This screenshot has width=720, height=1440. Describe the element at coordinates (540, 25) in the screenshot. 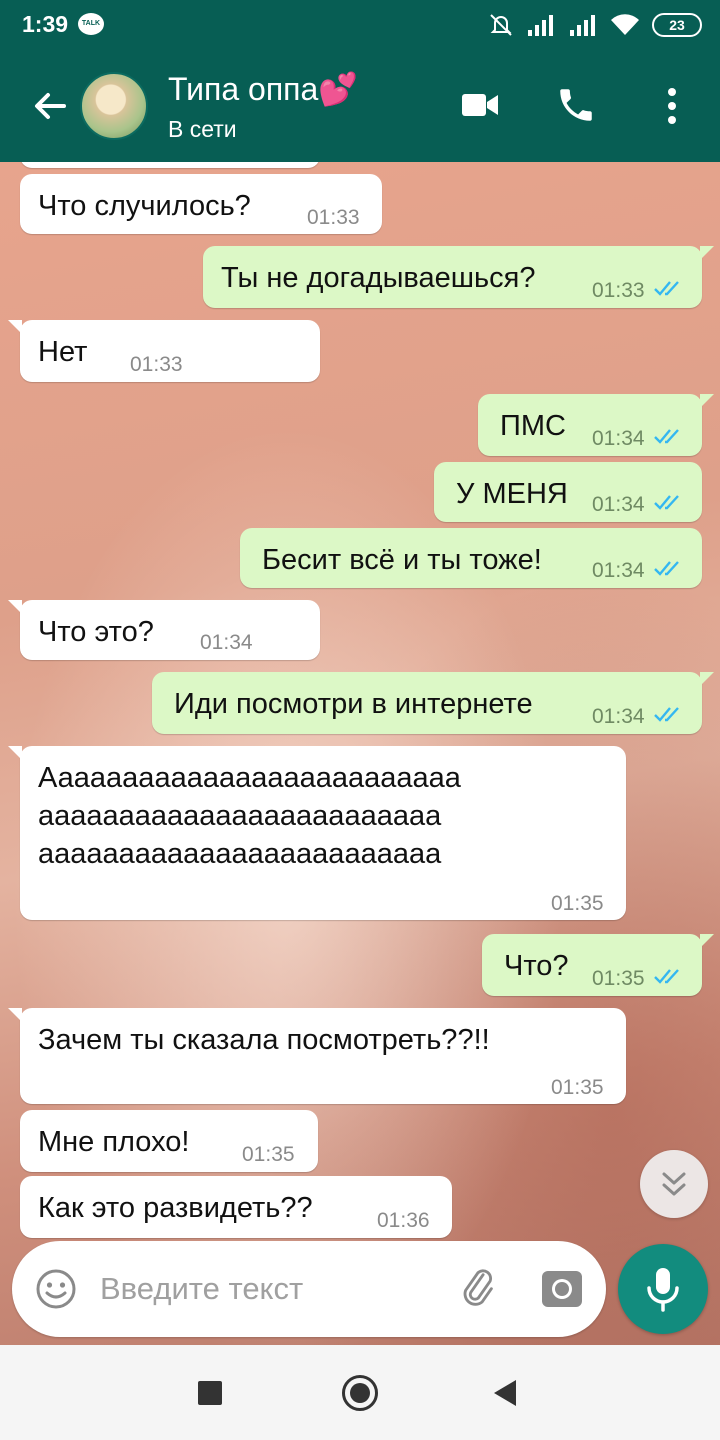

I see `signal-icon` at that location.